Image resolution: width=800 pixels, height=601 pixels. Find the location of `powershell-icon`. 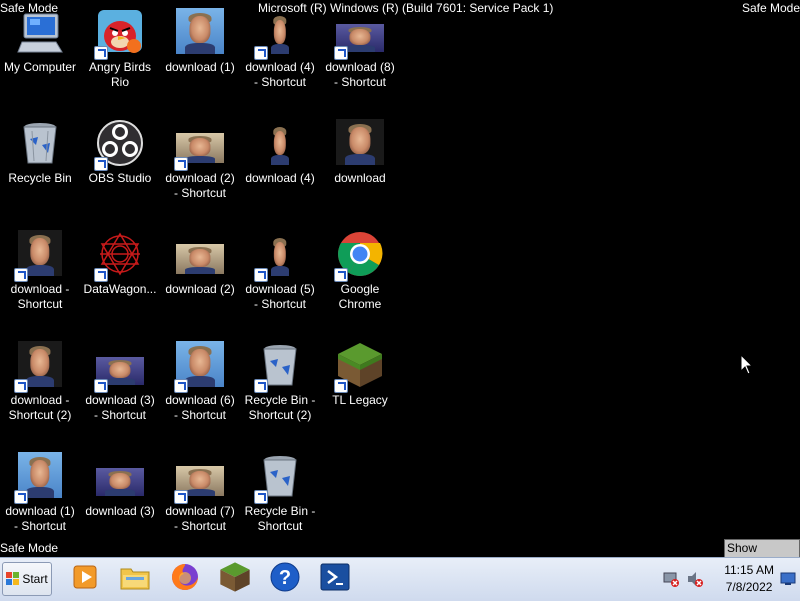

powershell-icon is located at coordinates (335, 579).